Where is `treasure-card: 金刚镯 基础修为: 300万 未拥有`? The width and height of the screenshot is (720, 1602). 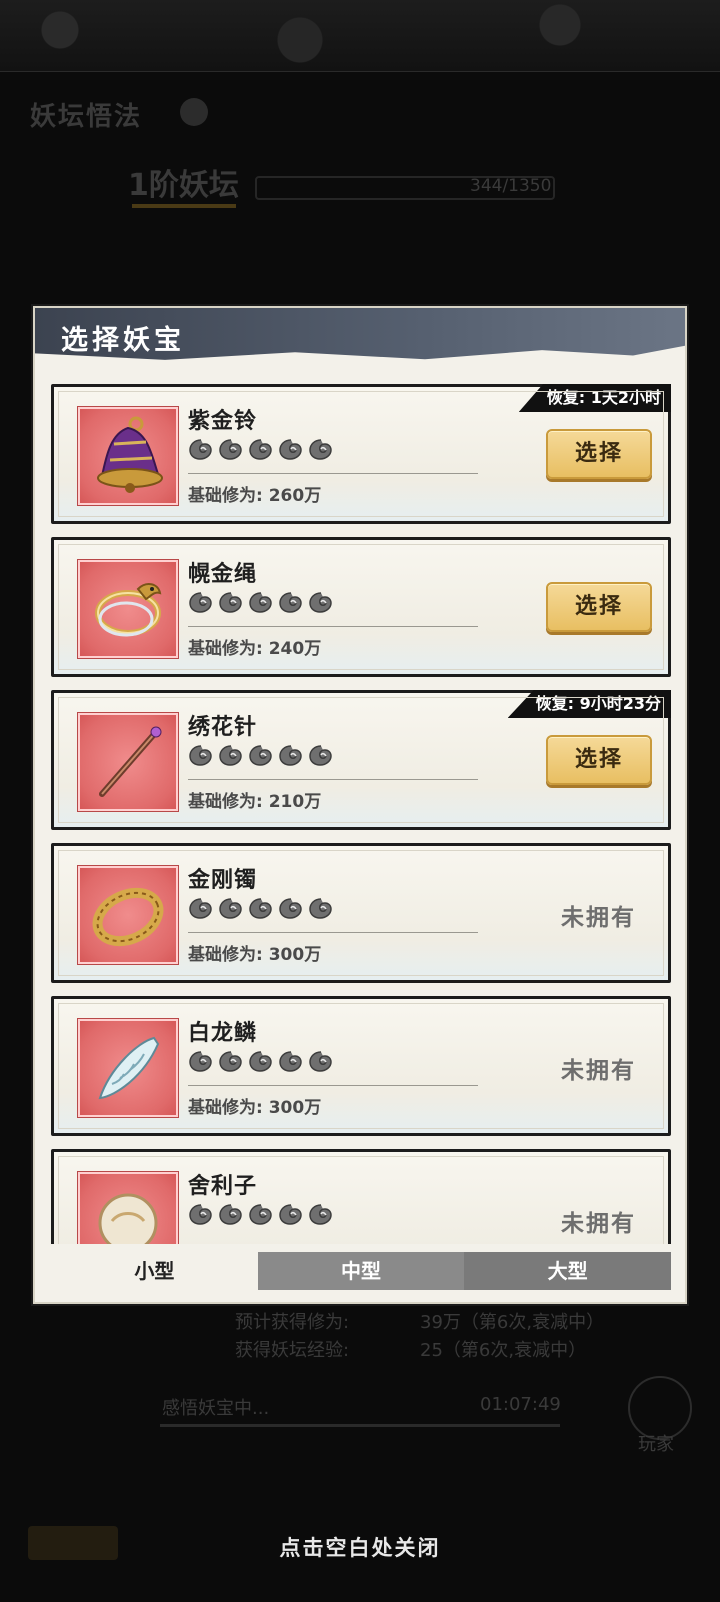
treasure-card: 金刚镯 基础修为: 300万 未拥有 is located at coordinates (361, 913).